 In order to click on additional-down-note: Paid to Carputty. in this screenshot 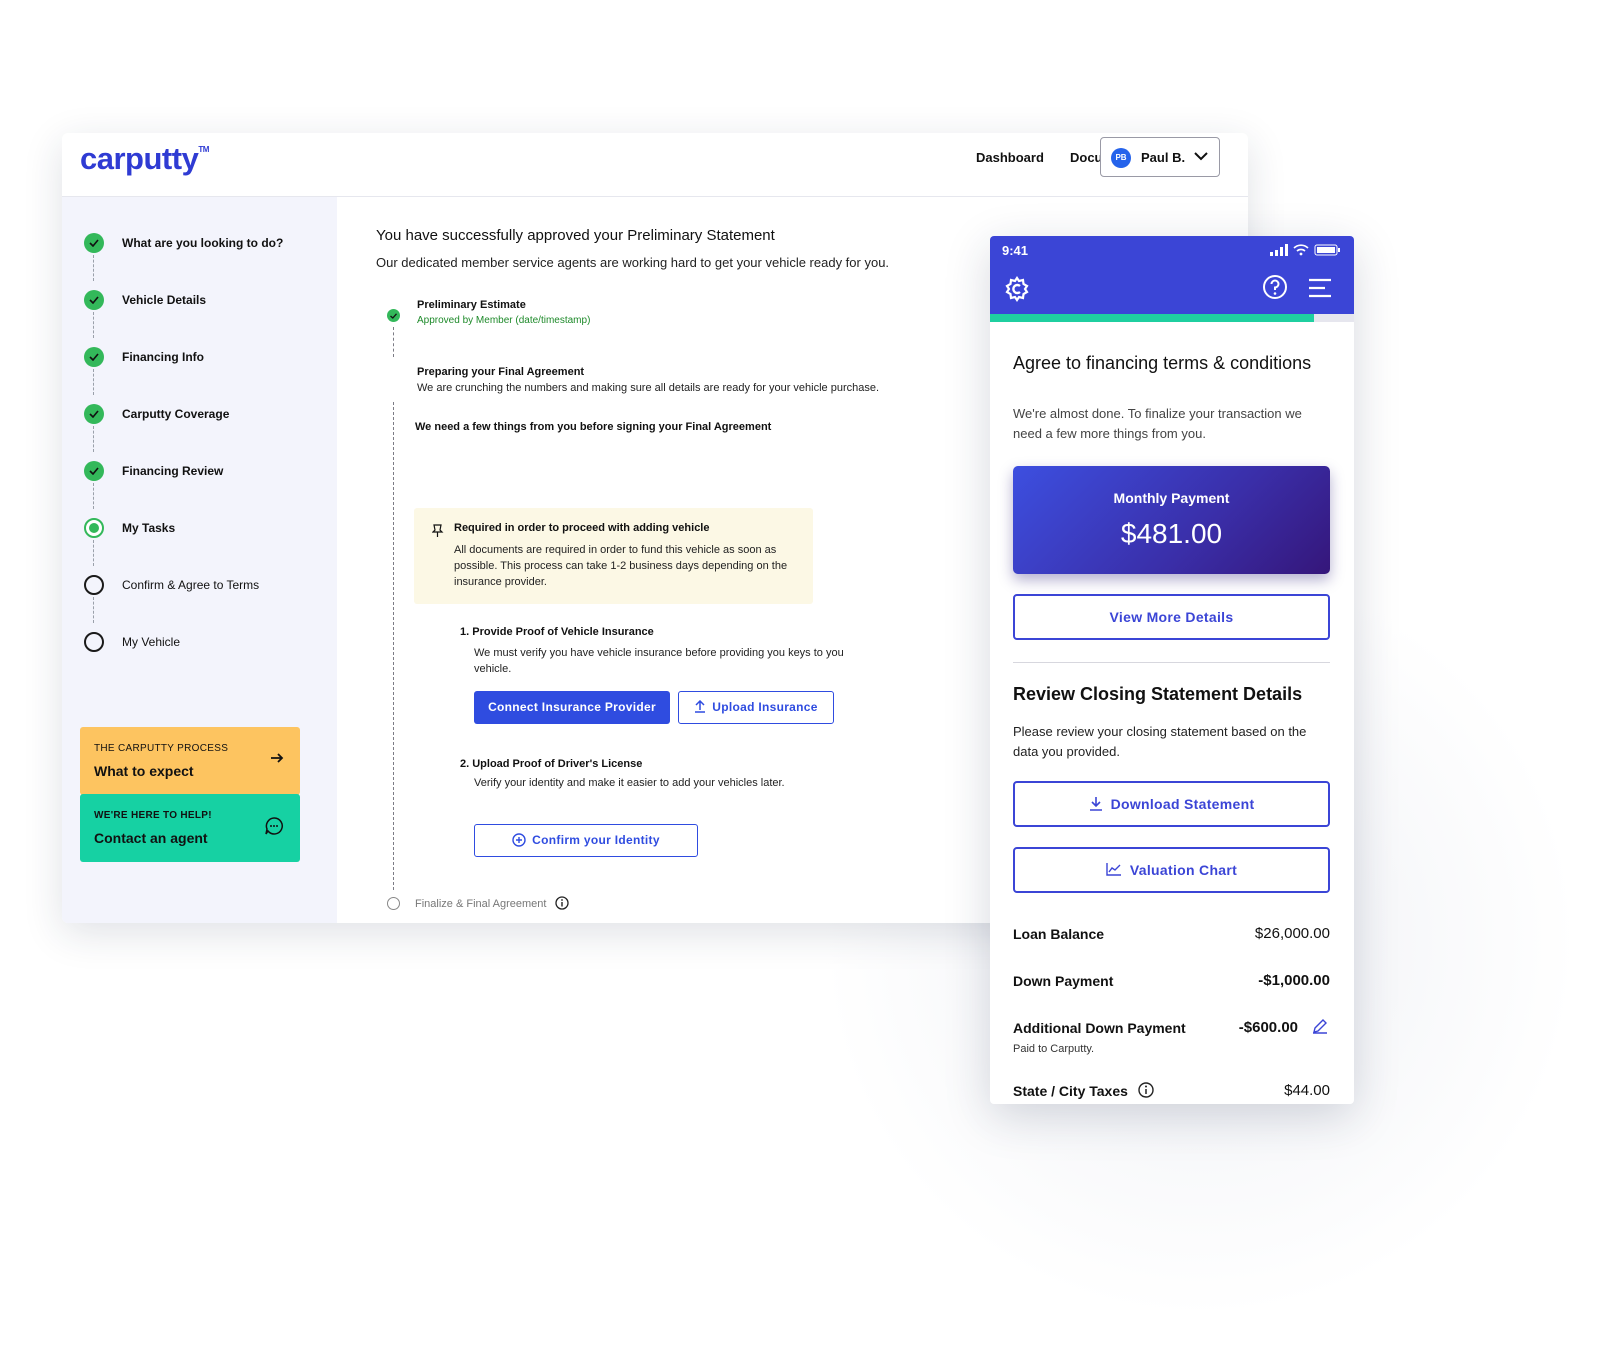, I will do `click(1054, 1049)`.